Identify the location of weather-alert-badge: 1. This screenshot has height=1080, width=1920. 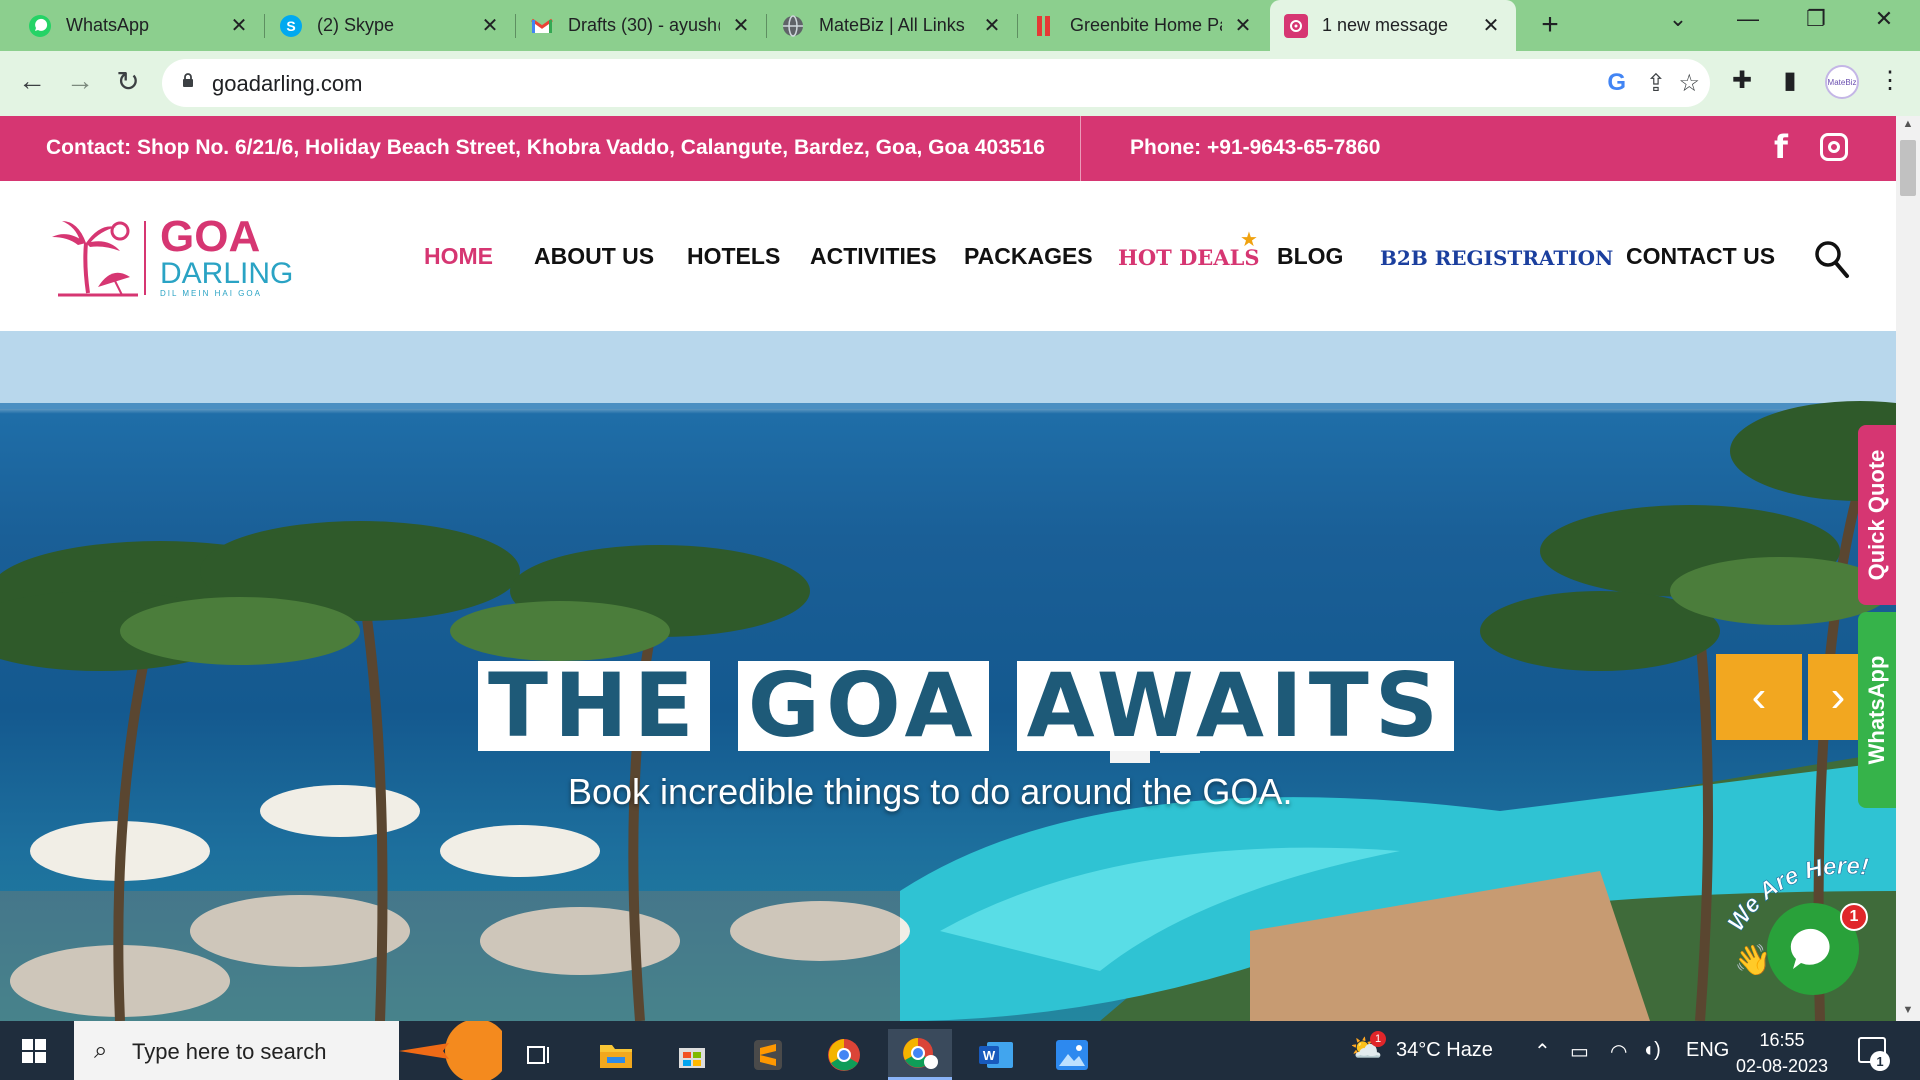
(1378, 1039).